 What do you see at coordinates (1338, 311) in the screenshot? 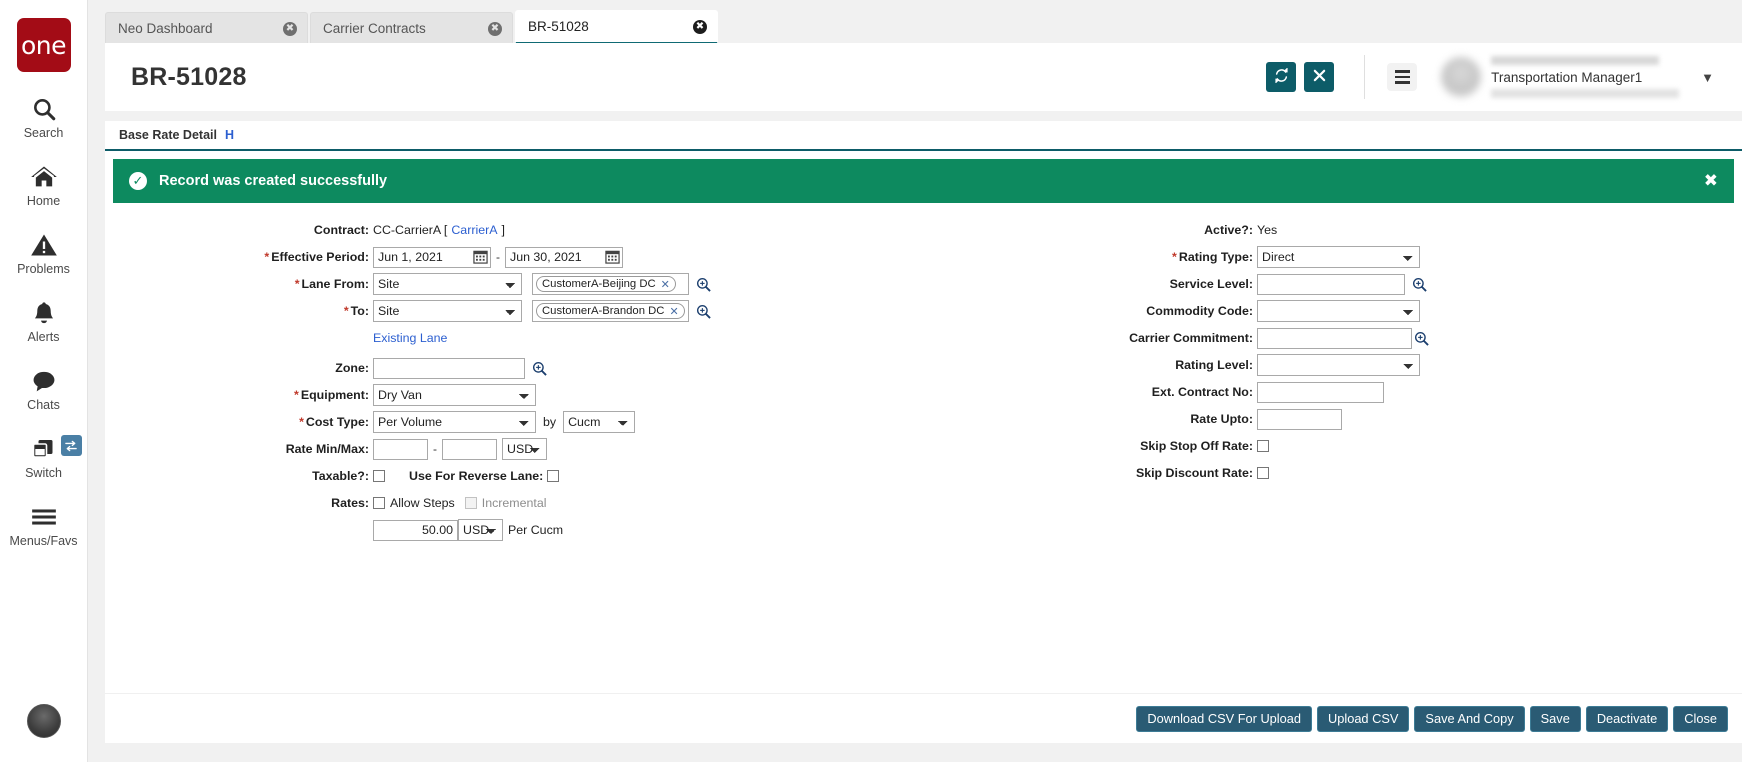
I see `commodity-code-select` at bounding box center [1338, 311].